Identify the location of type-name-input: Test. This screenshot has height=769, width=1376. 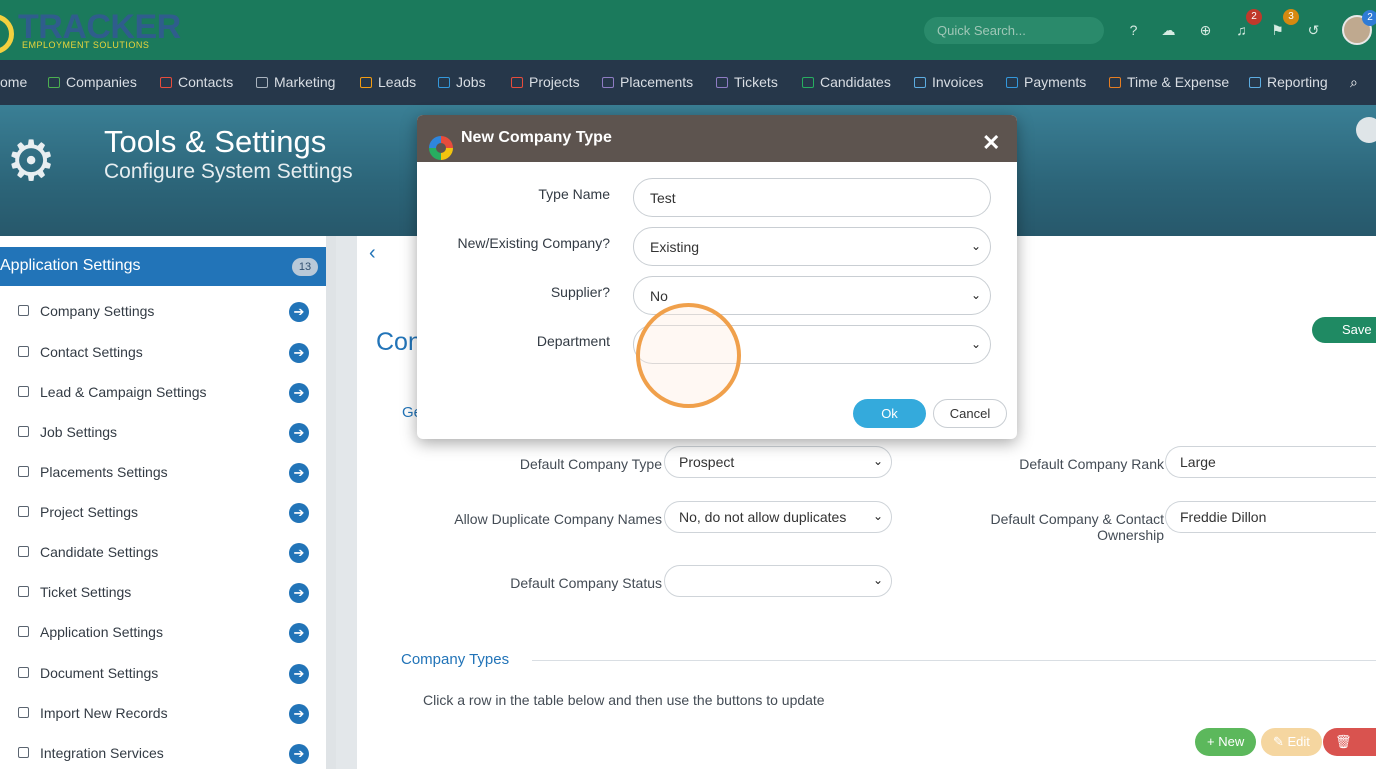
(812, 197).